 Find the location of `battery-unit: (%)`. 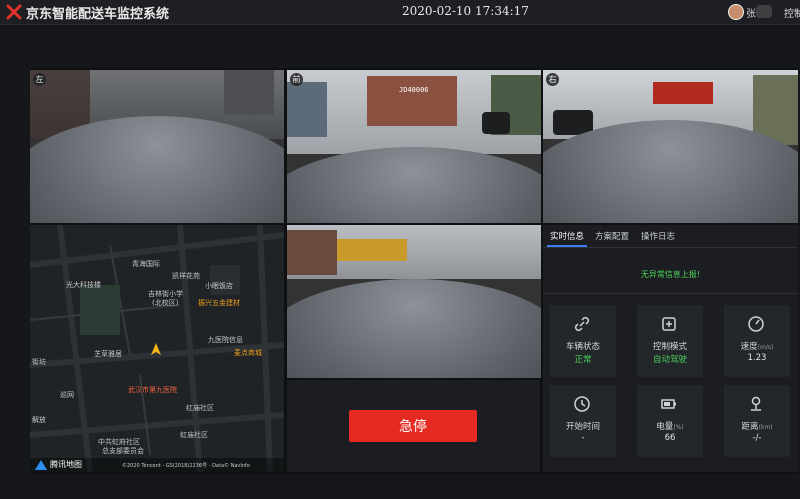

battery-unit: (%) is located at coordinates (678, 427).